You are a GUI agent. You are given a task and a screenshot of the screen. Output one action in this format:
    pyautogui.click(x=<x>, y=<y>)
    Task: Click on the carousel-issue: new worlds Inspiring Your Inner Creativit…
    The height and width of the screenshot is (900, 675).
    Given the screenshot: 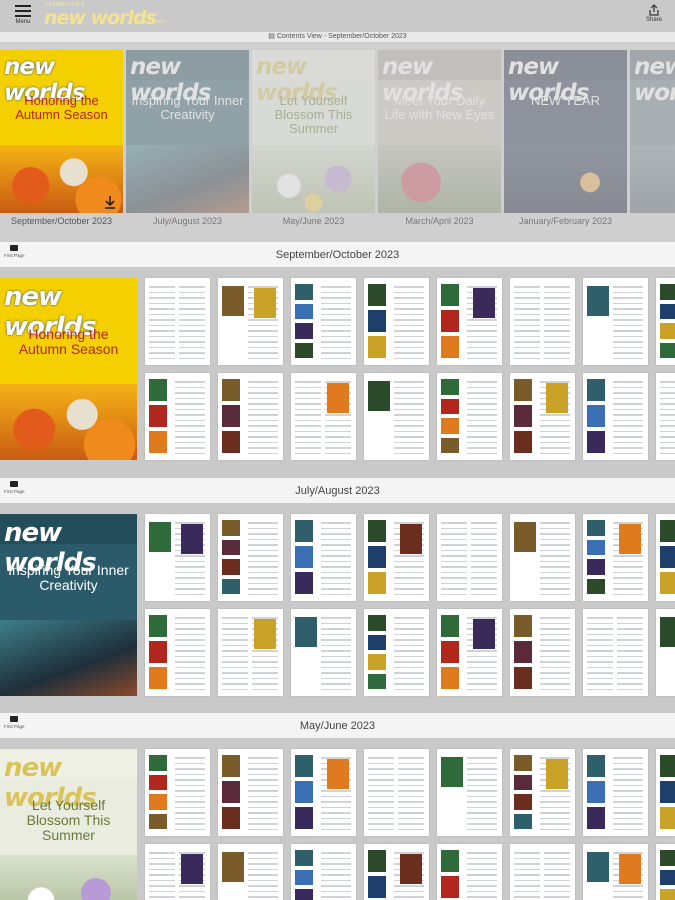 What is the action you would take?
    pyautogui.click(x=187, y=142)
    